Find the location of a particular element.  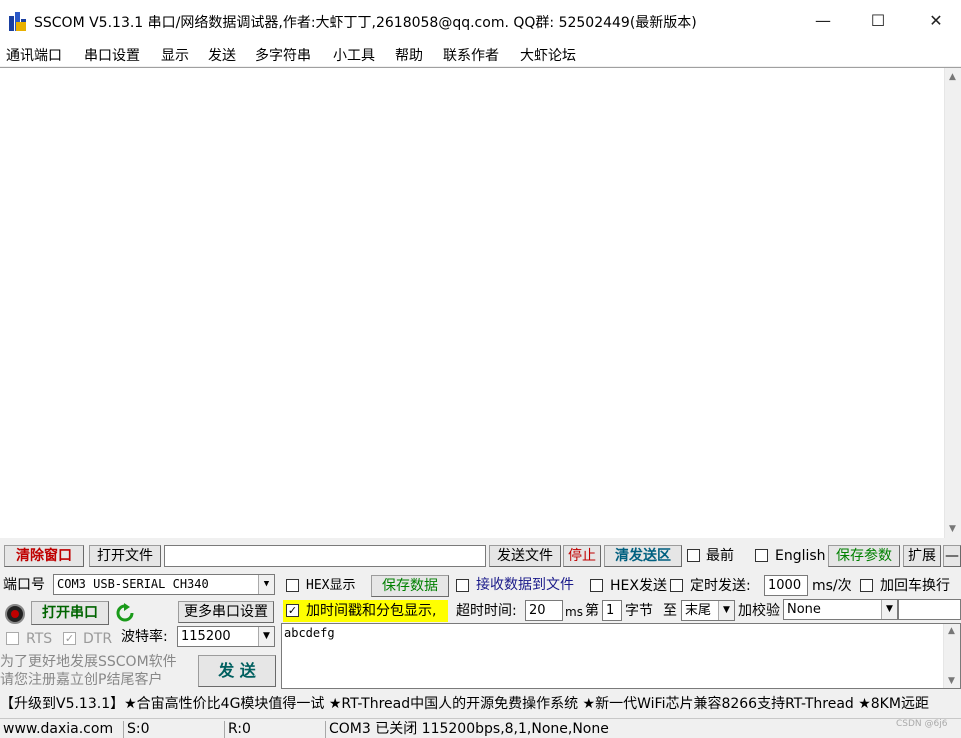

file-path-input is located at coordinates (325, 556).